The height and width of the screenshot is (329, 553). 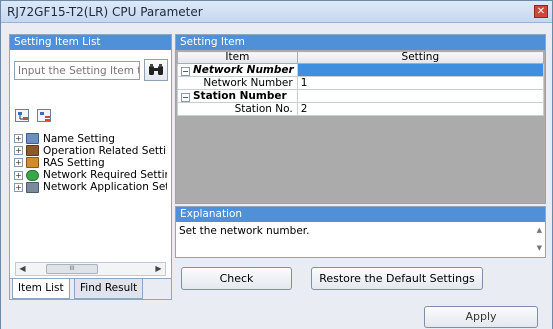 I want to click on table-row: Network Number 1, so click(x=361, y=83).